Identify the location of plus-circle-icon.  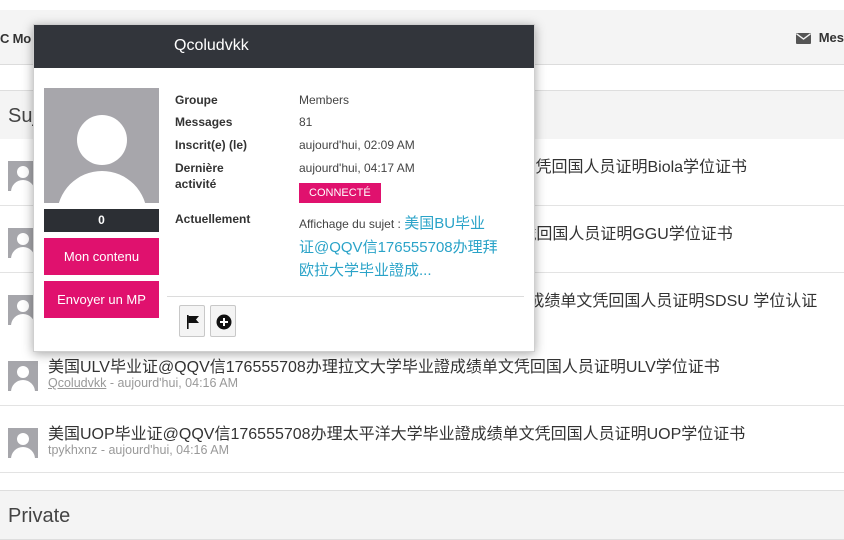
(224, 322).